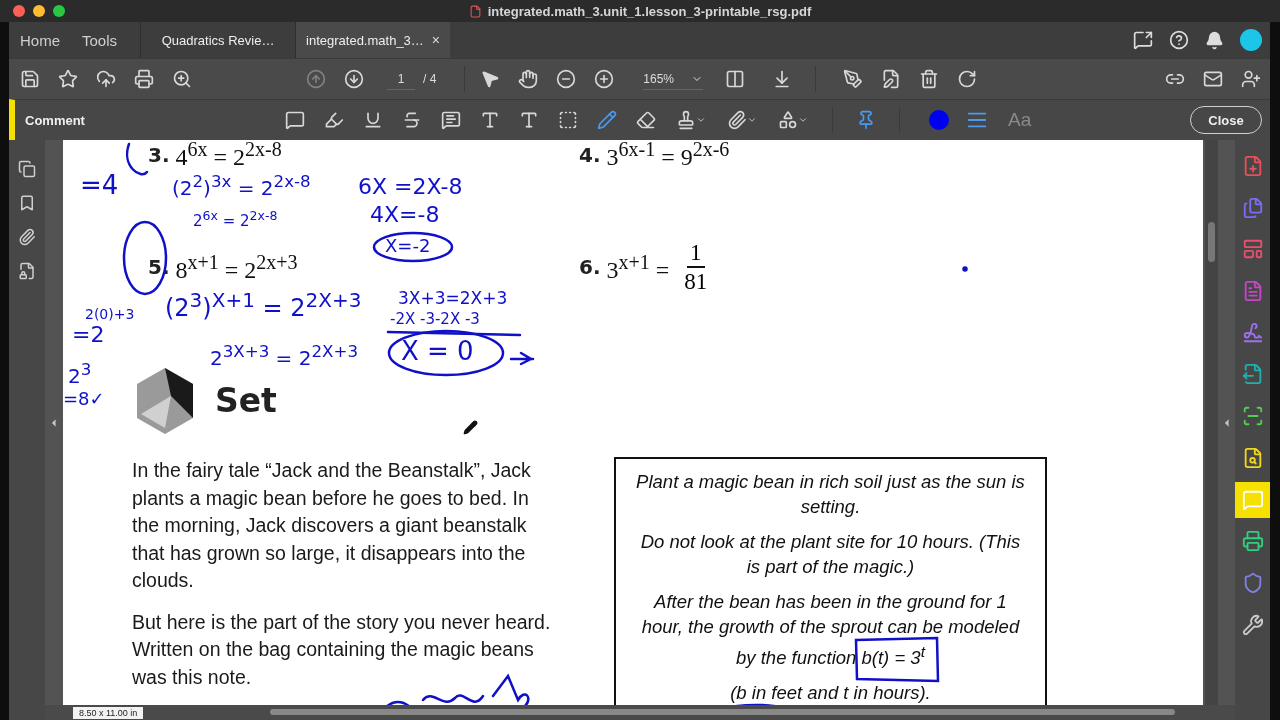  What do you see at coordinates (284, 356) in the screenshot?
I see `handwritten-note: 2$^{3X+3}$ = 2$^{2X+3}$` at bounding box center [284, 356].